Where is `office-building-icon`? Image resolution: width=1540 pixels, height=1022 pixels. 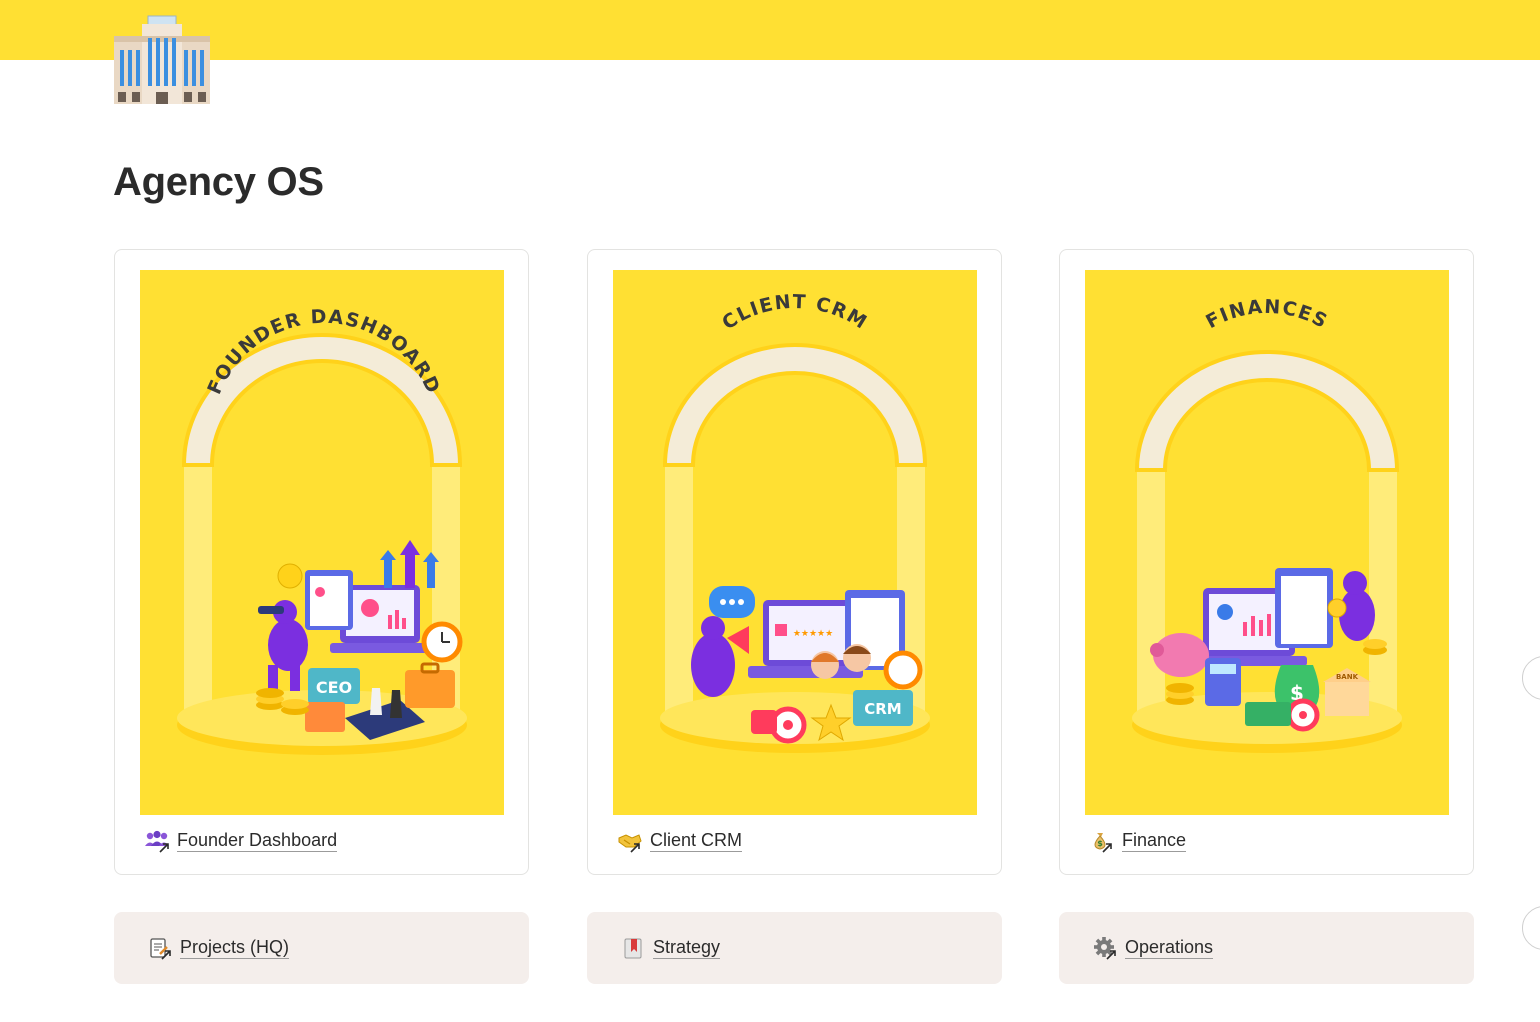
office-building-icon is located at coordinates (162, 60).